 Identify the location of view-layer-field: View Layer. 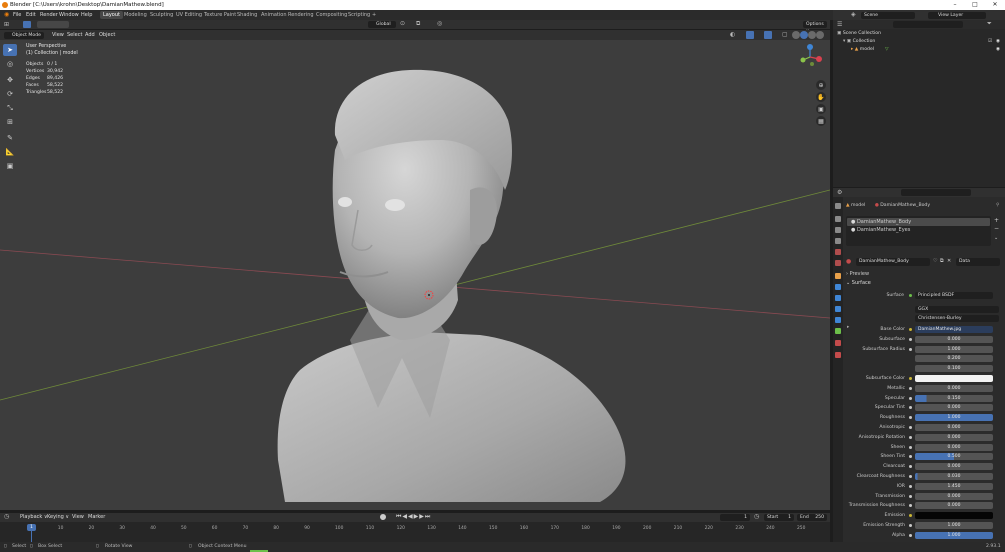
(957, 15).